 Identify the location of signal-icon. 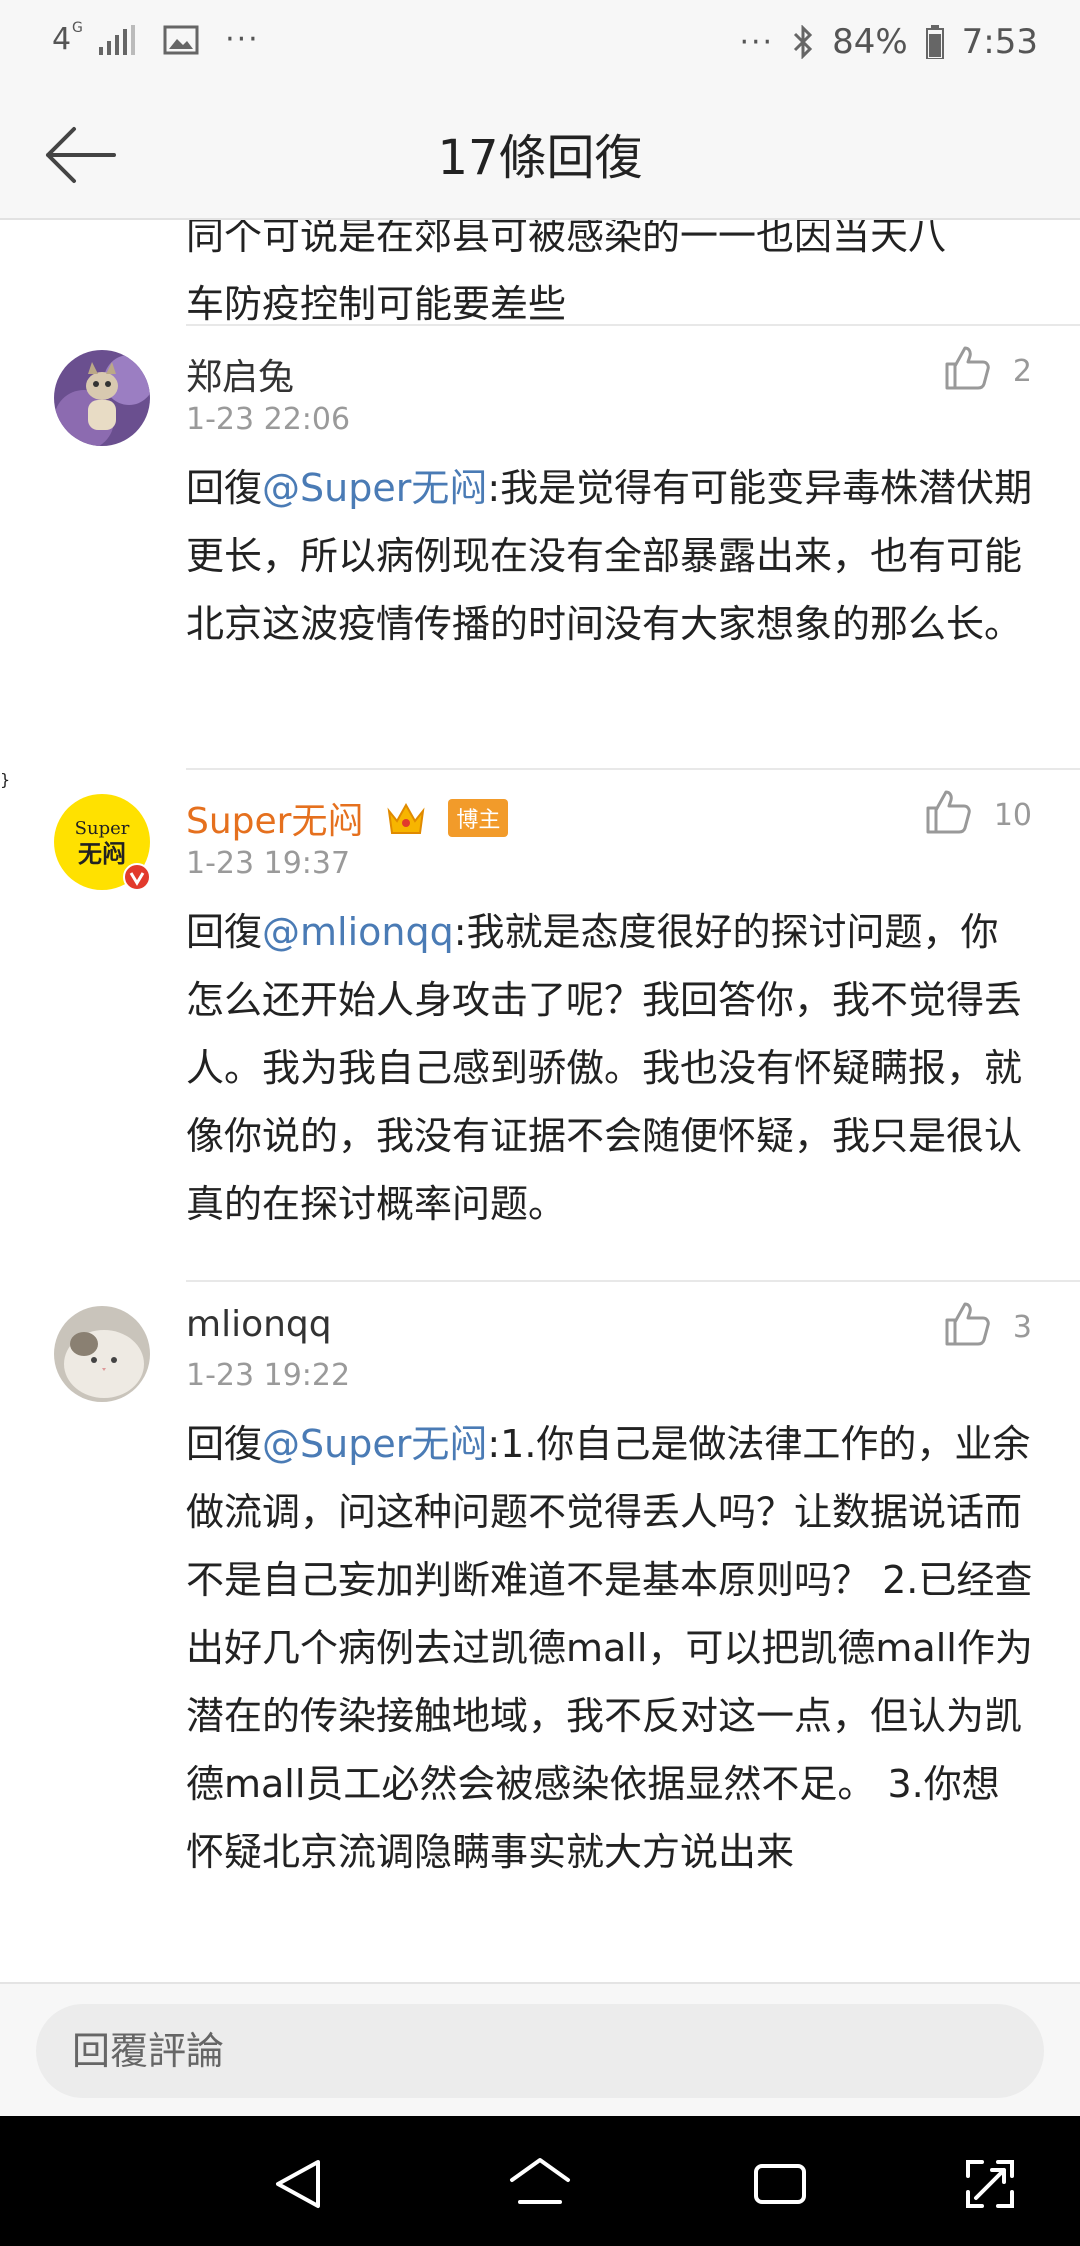
(117, 39).